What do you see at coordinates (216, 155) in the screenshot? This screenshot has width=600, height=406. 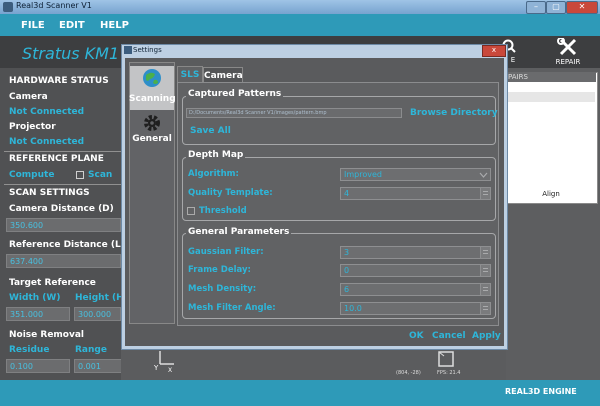 I see `depth-map-title: Depth Map` at bounding box center [216, 155].